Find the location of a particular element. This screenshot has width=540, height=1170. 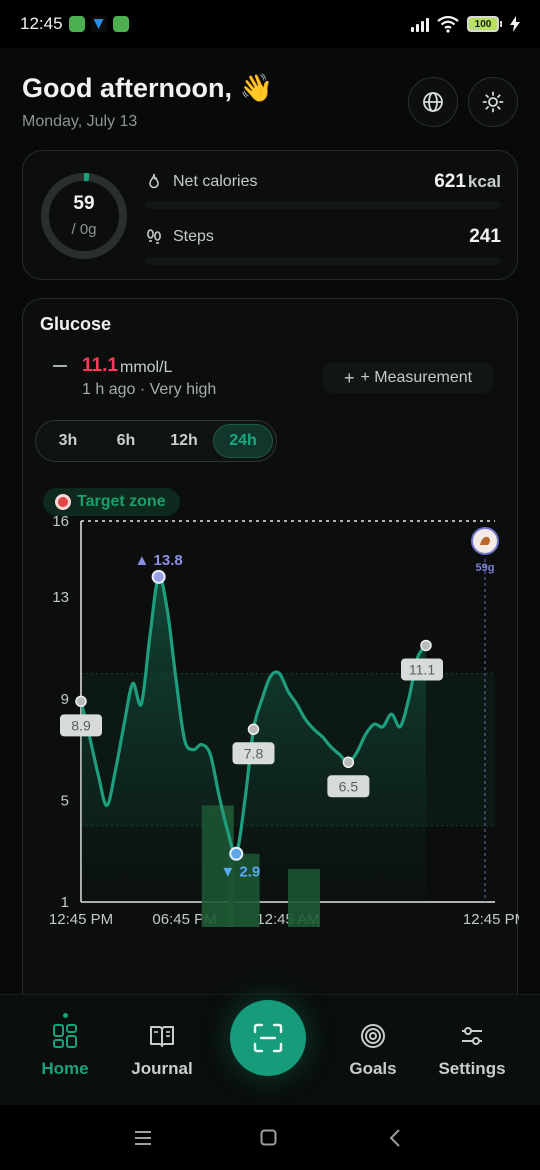

scan-meal-button is located at coordinates (268, 1038).